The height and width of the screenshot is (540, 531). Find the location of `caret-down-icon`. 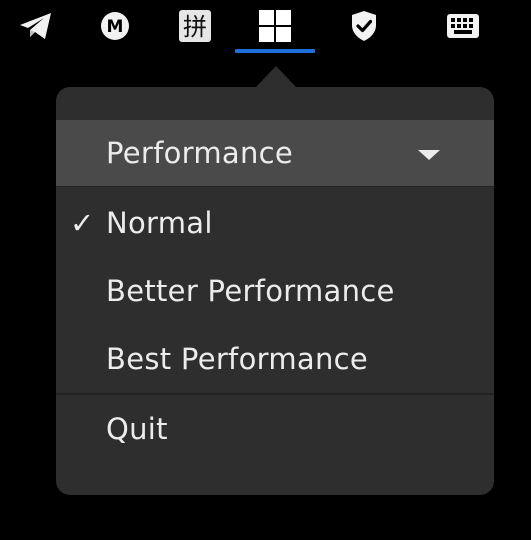

caret-down-icon is located at coordinates (429, 155).